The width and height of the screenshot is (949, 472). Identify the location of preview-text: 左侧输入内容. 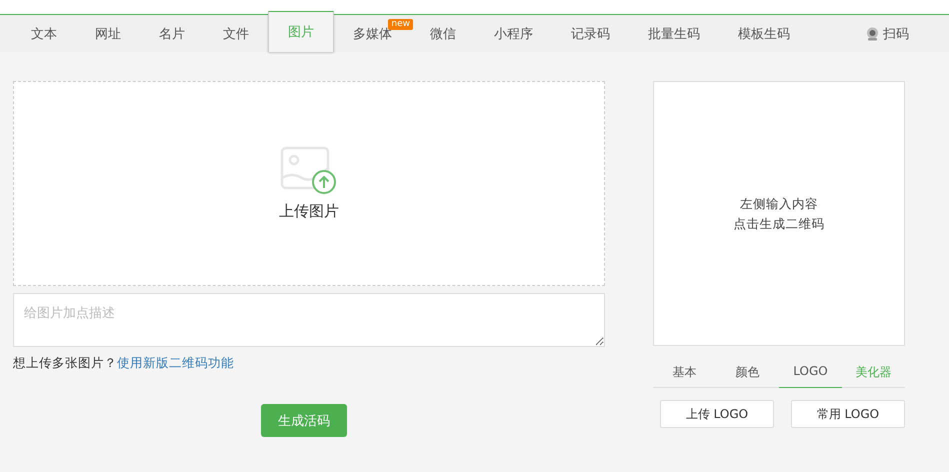
(779, 203).